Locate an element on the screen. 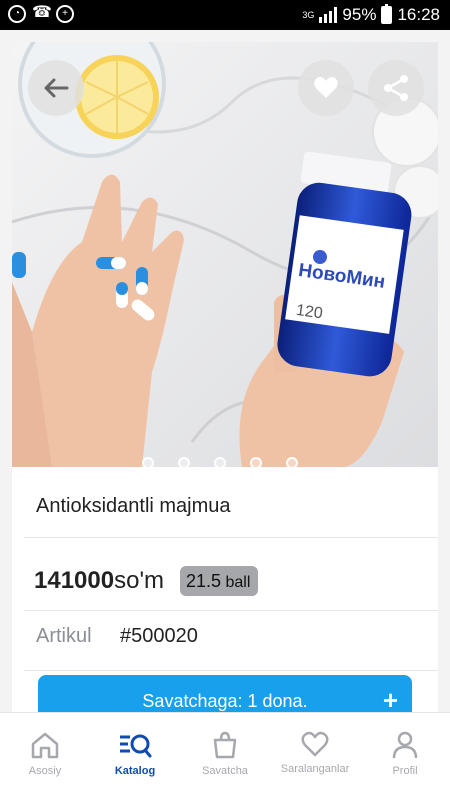  tab-savatcha: Savatcha is located at coordinates (225, 756).